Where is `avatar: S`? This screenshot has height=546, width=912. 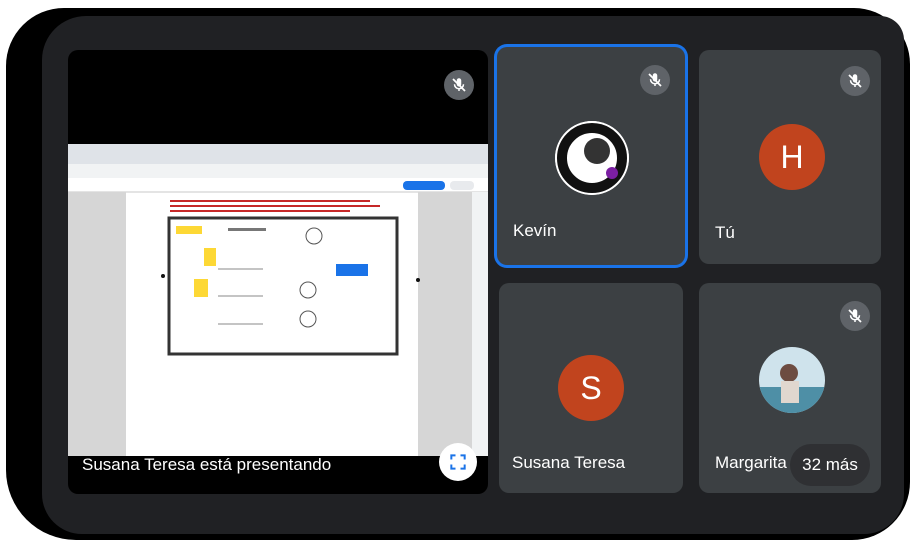 avatar: S is located at coordinates (591, 388).